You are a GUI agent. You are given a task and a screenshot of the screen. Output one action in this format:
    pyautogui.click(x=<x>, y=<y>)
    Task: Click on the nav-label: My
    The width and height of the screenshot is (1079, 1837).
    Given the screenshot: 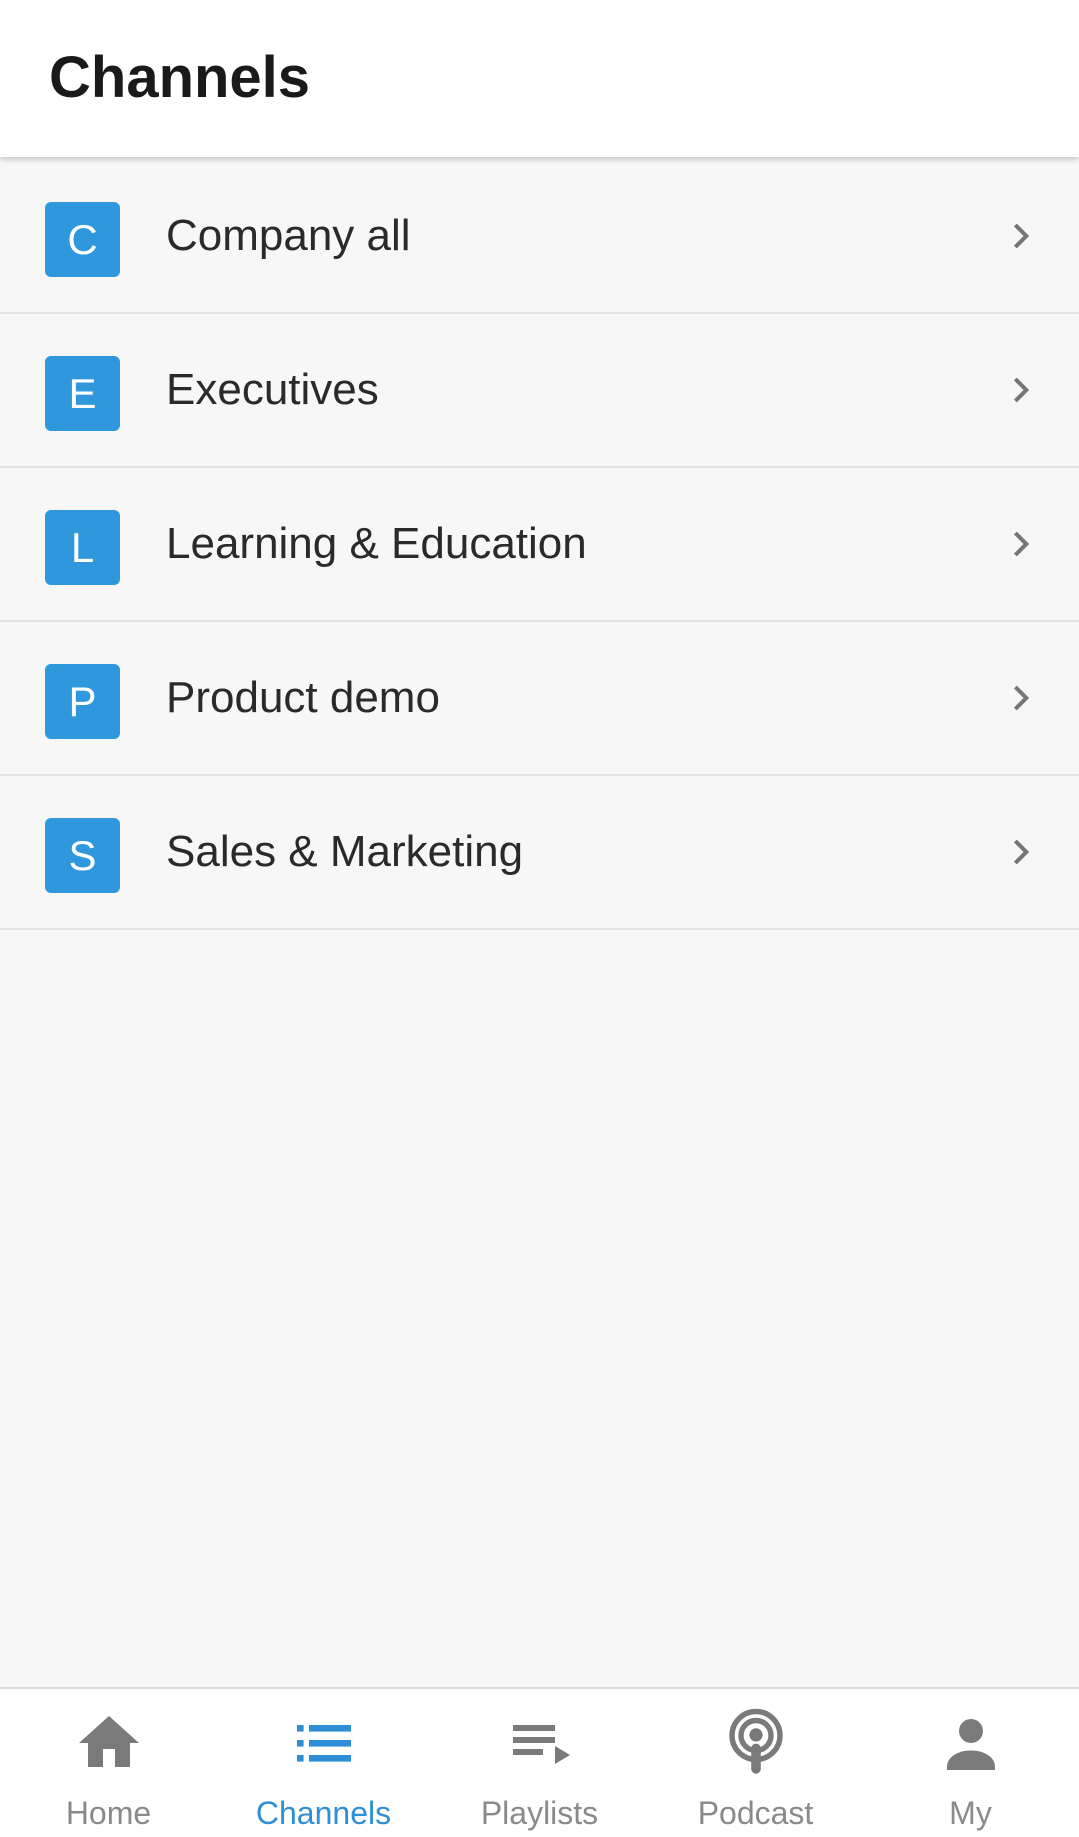 What is the action you would take?
    pyautogui.click(x=970, y=1813)
    